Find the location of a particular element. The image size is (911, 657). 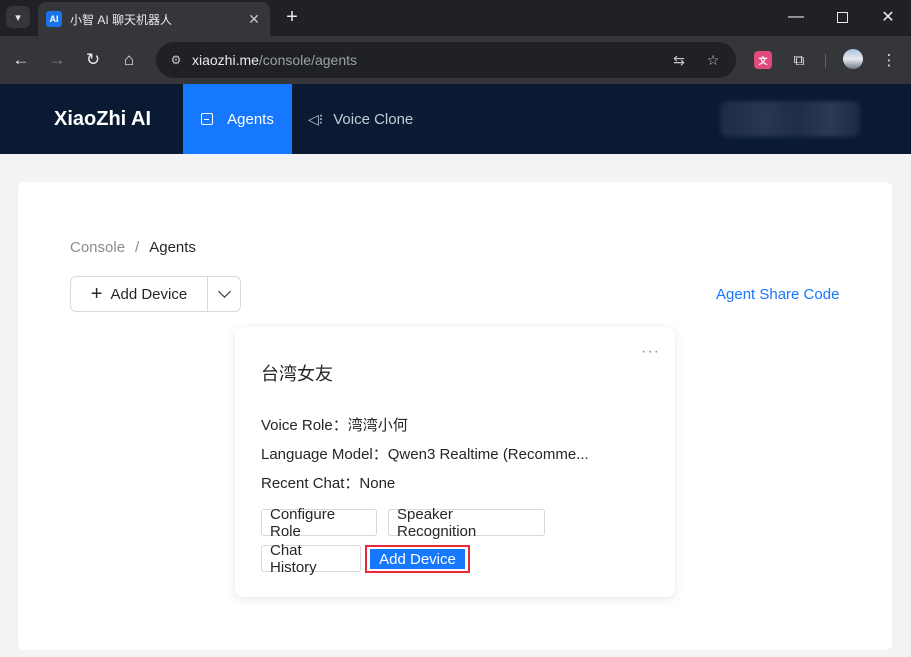

language-model-label: Language Model： is located at coordinates (324, 454).